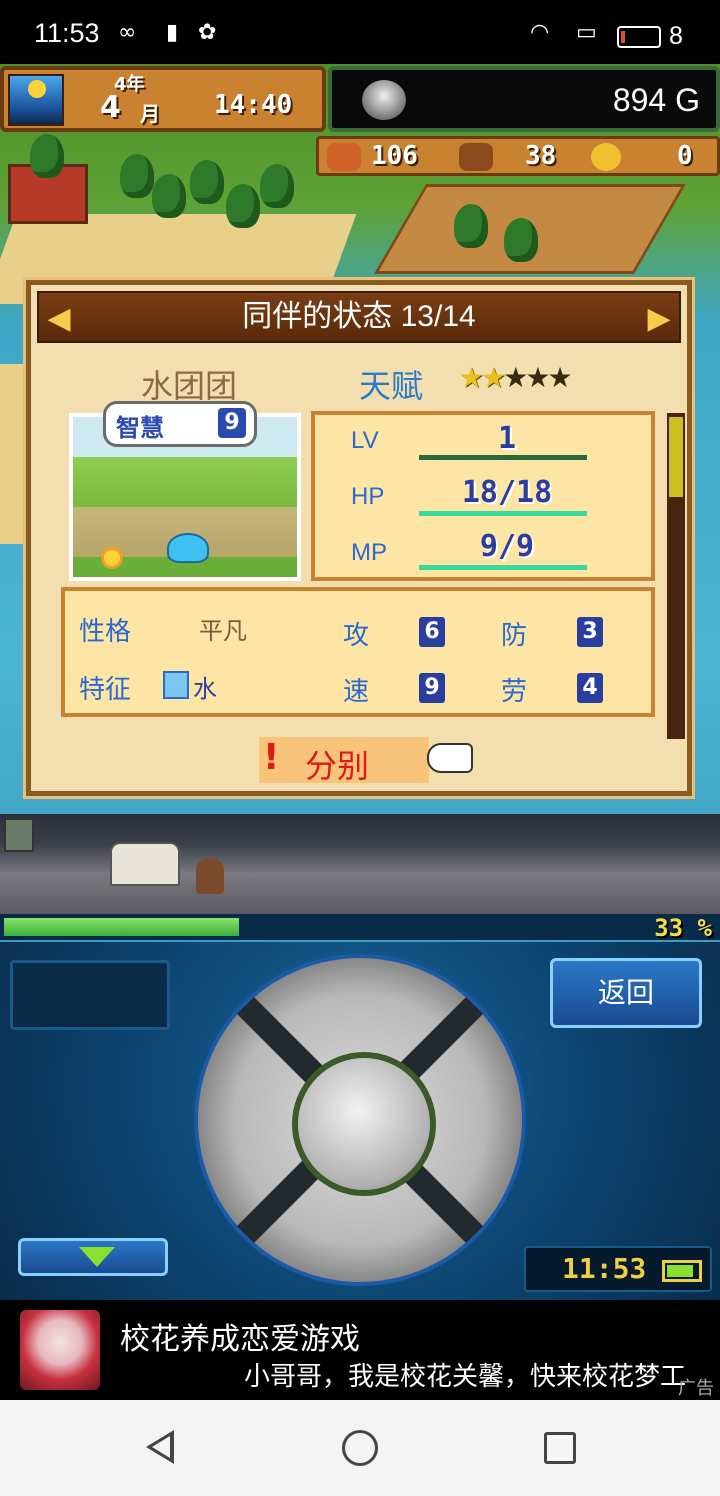 The height and width of the screenshot is (1496, 720). I want to click on recent-apps-icon, so click(560, 1448).